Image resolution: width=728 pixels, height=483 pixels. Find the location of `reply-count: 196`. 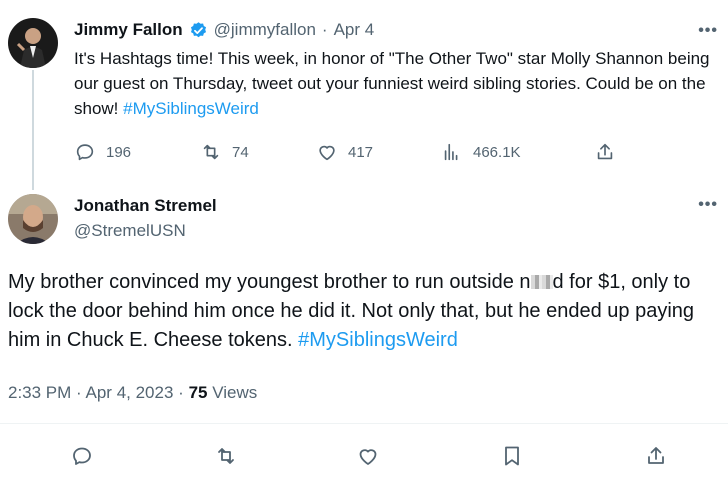

reply-count: 196 is located at coordinates (119, 152).